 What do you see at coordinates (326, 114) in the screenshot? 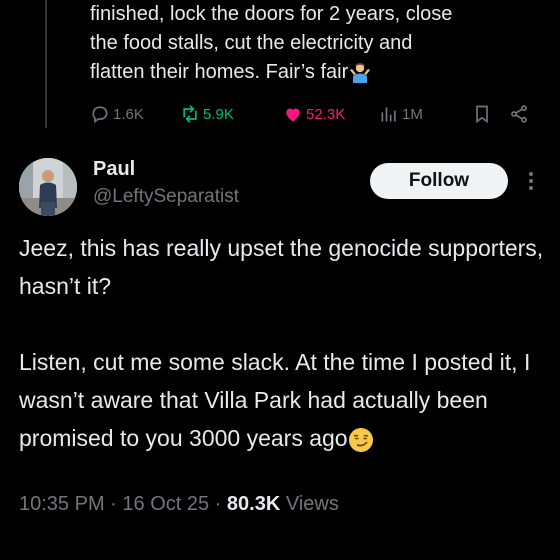
I see `like-count: 52.3K` at bounding box center [326, 114].